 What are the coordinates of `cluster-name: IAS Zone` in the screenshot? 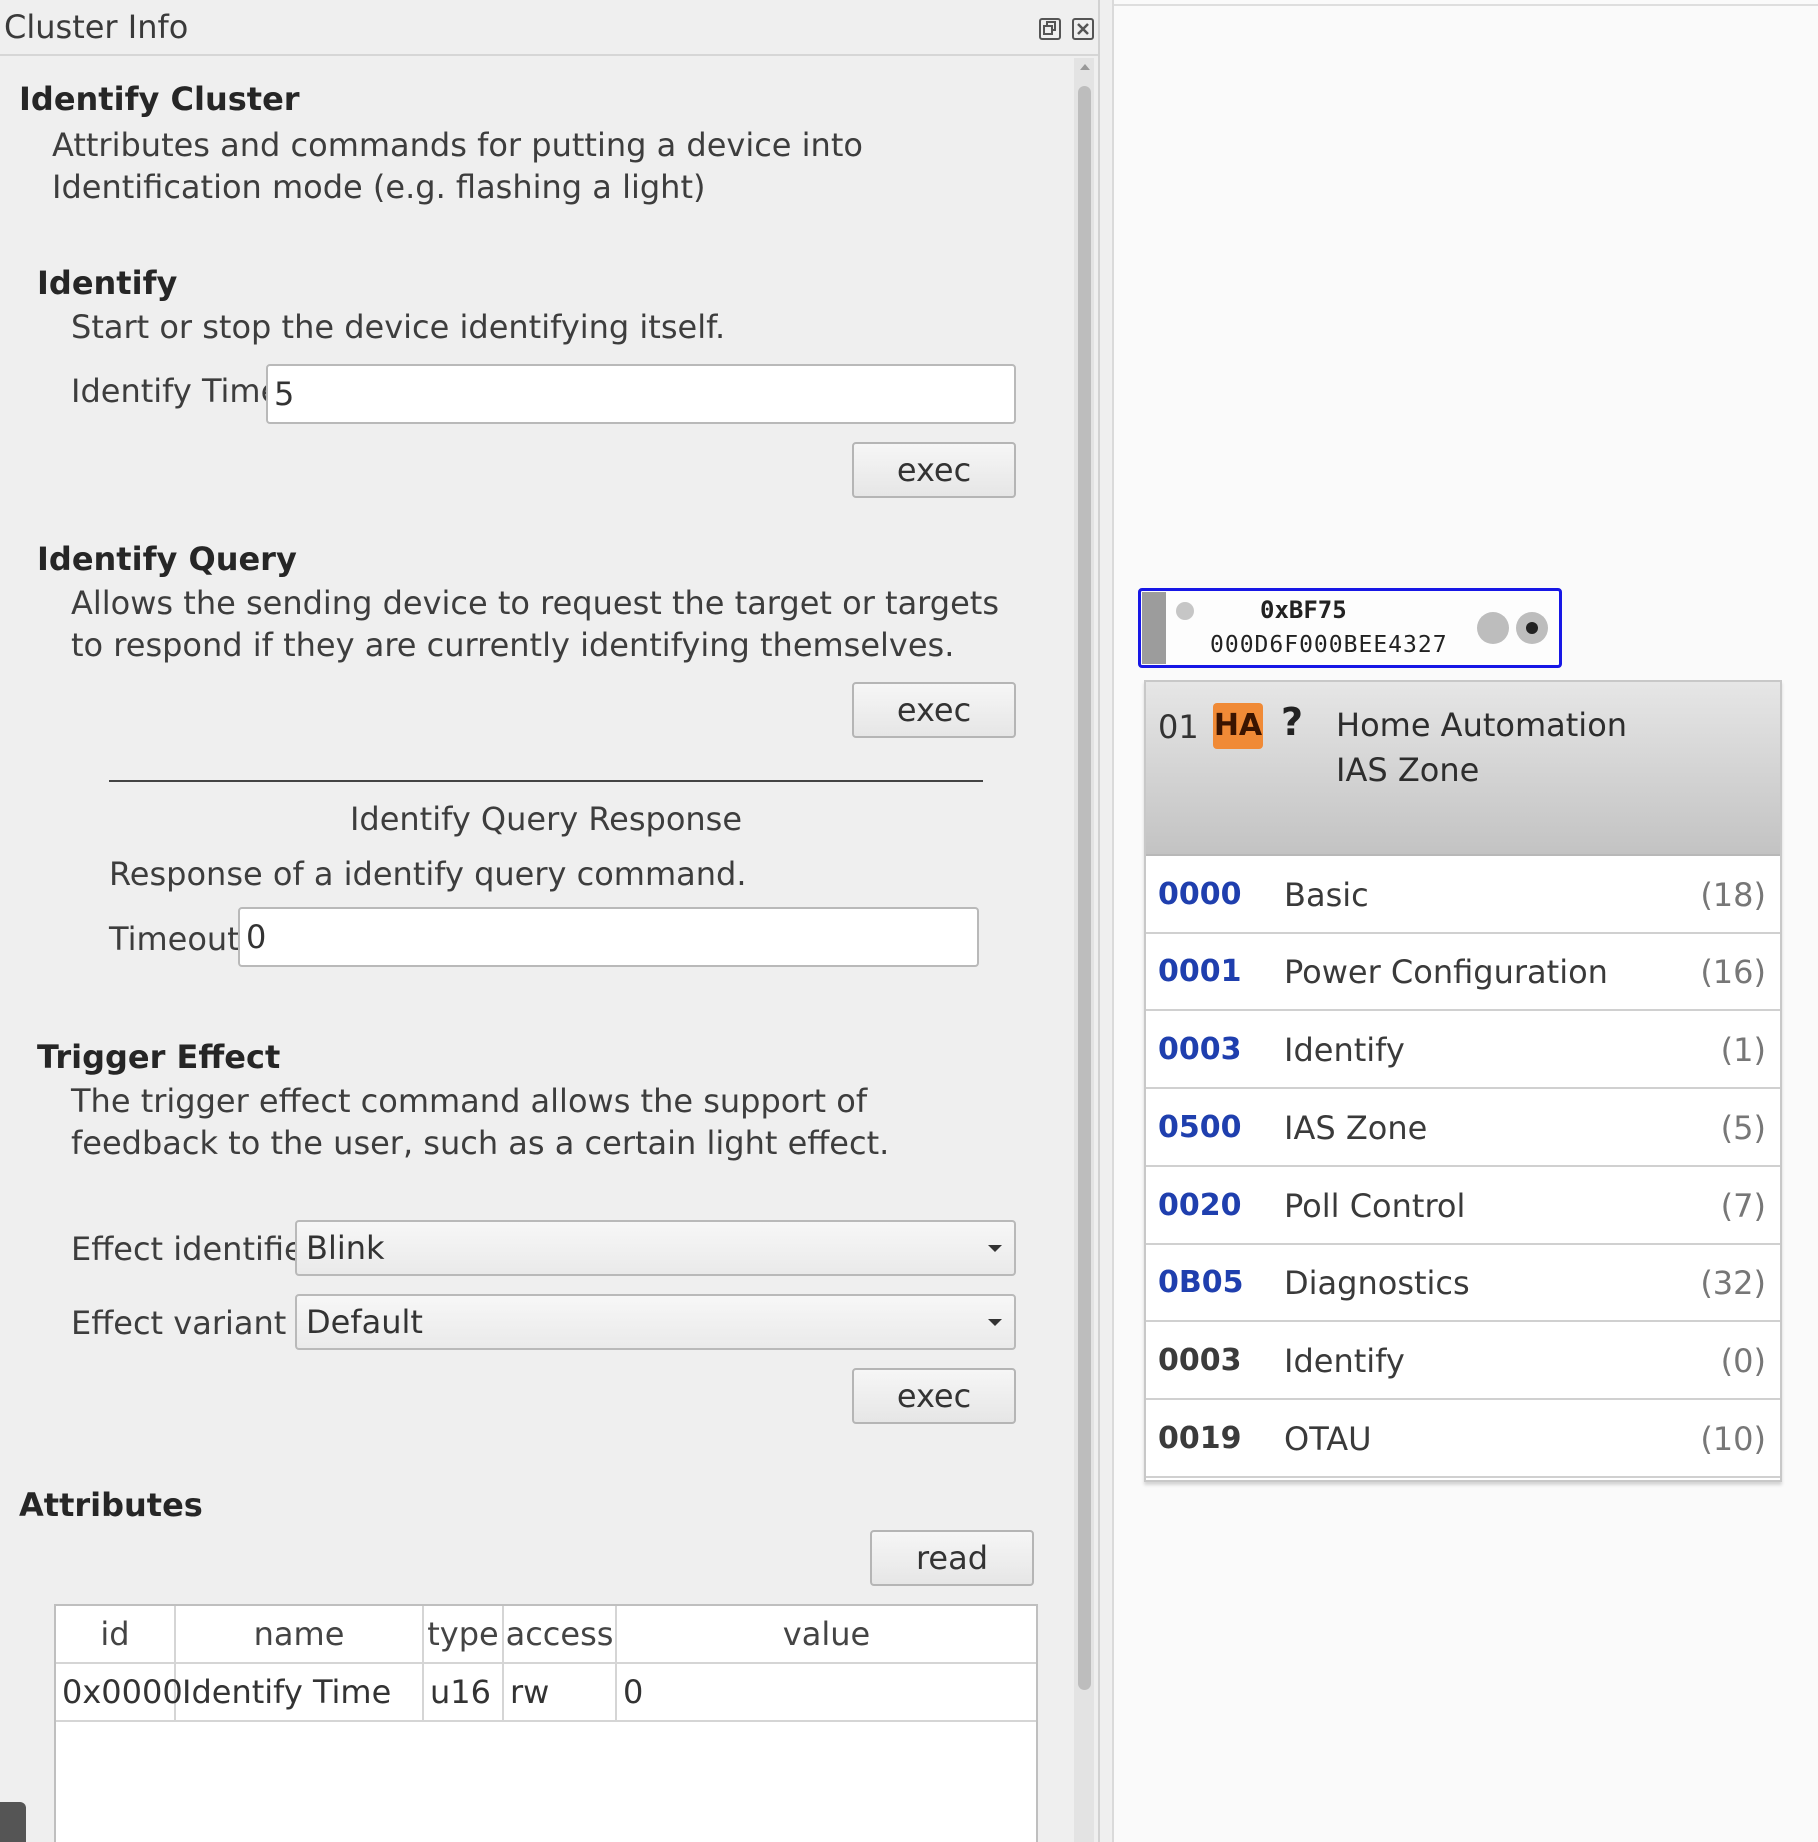 It's located at (1356, 1128).